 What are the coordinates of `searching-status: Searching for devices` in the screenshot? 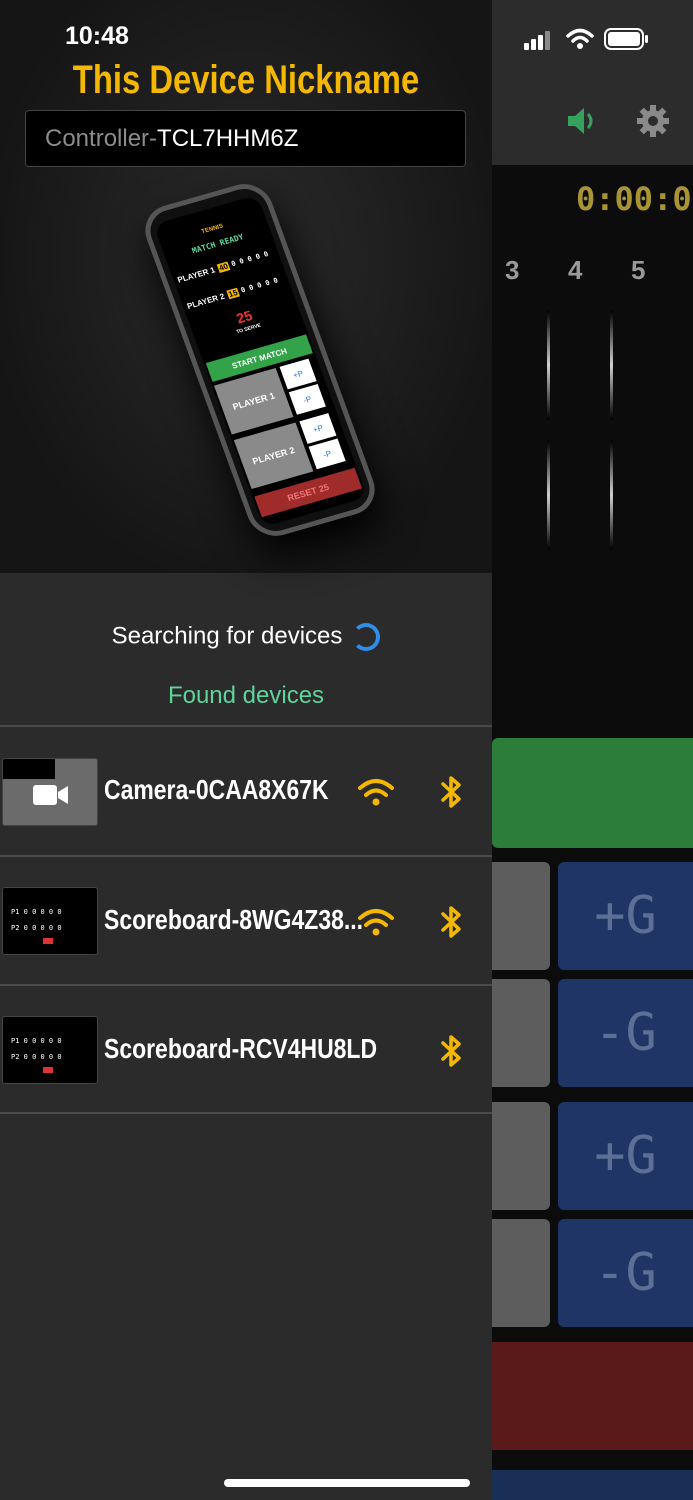 It's located at (246, 636).